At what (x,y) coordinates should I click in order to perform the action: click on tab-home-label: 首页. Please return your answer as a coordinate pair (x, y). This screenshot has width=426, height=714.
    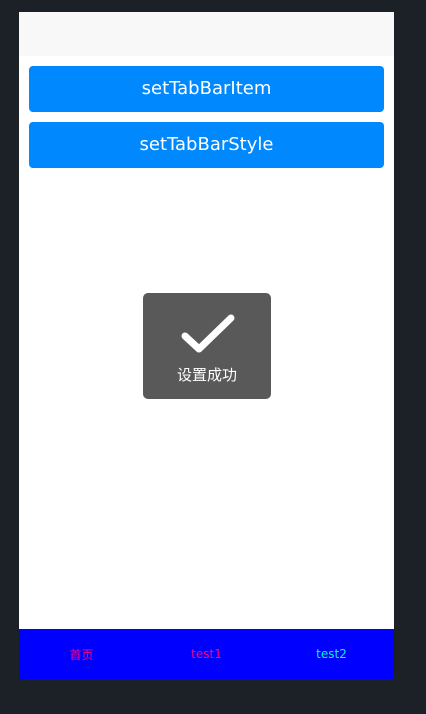
    Looking at the image, I should click on (81, 654).